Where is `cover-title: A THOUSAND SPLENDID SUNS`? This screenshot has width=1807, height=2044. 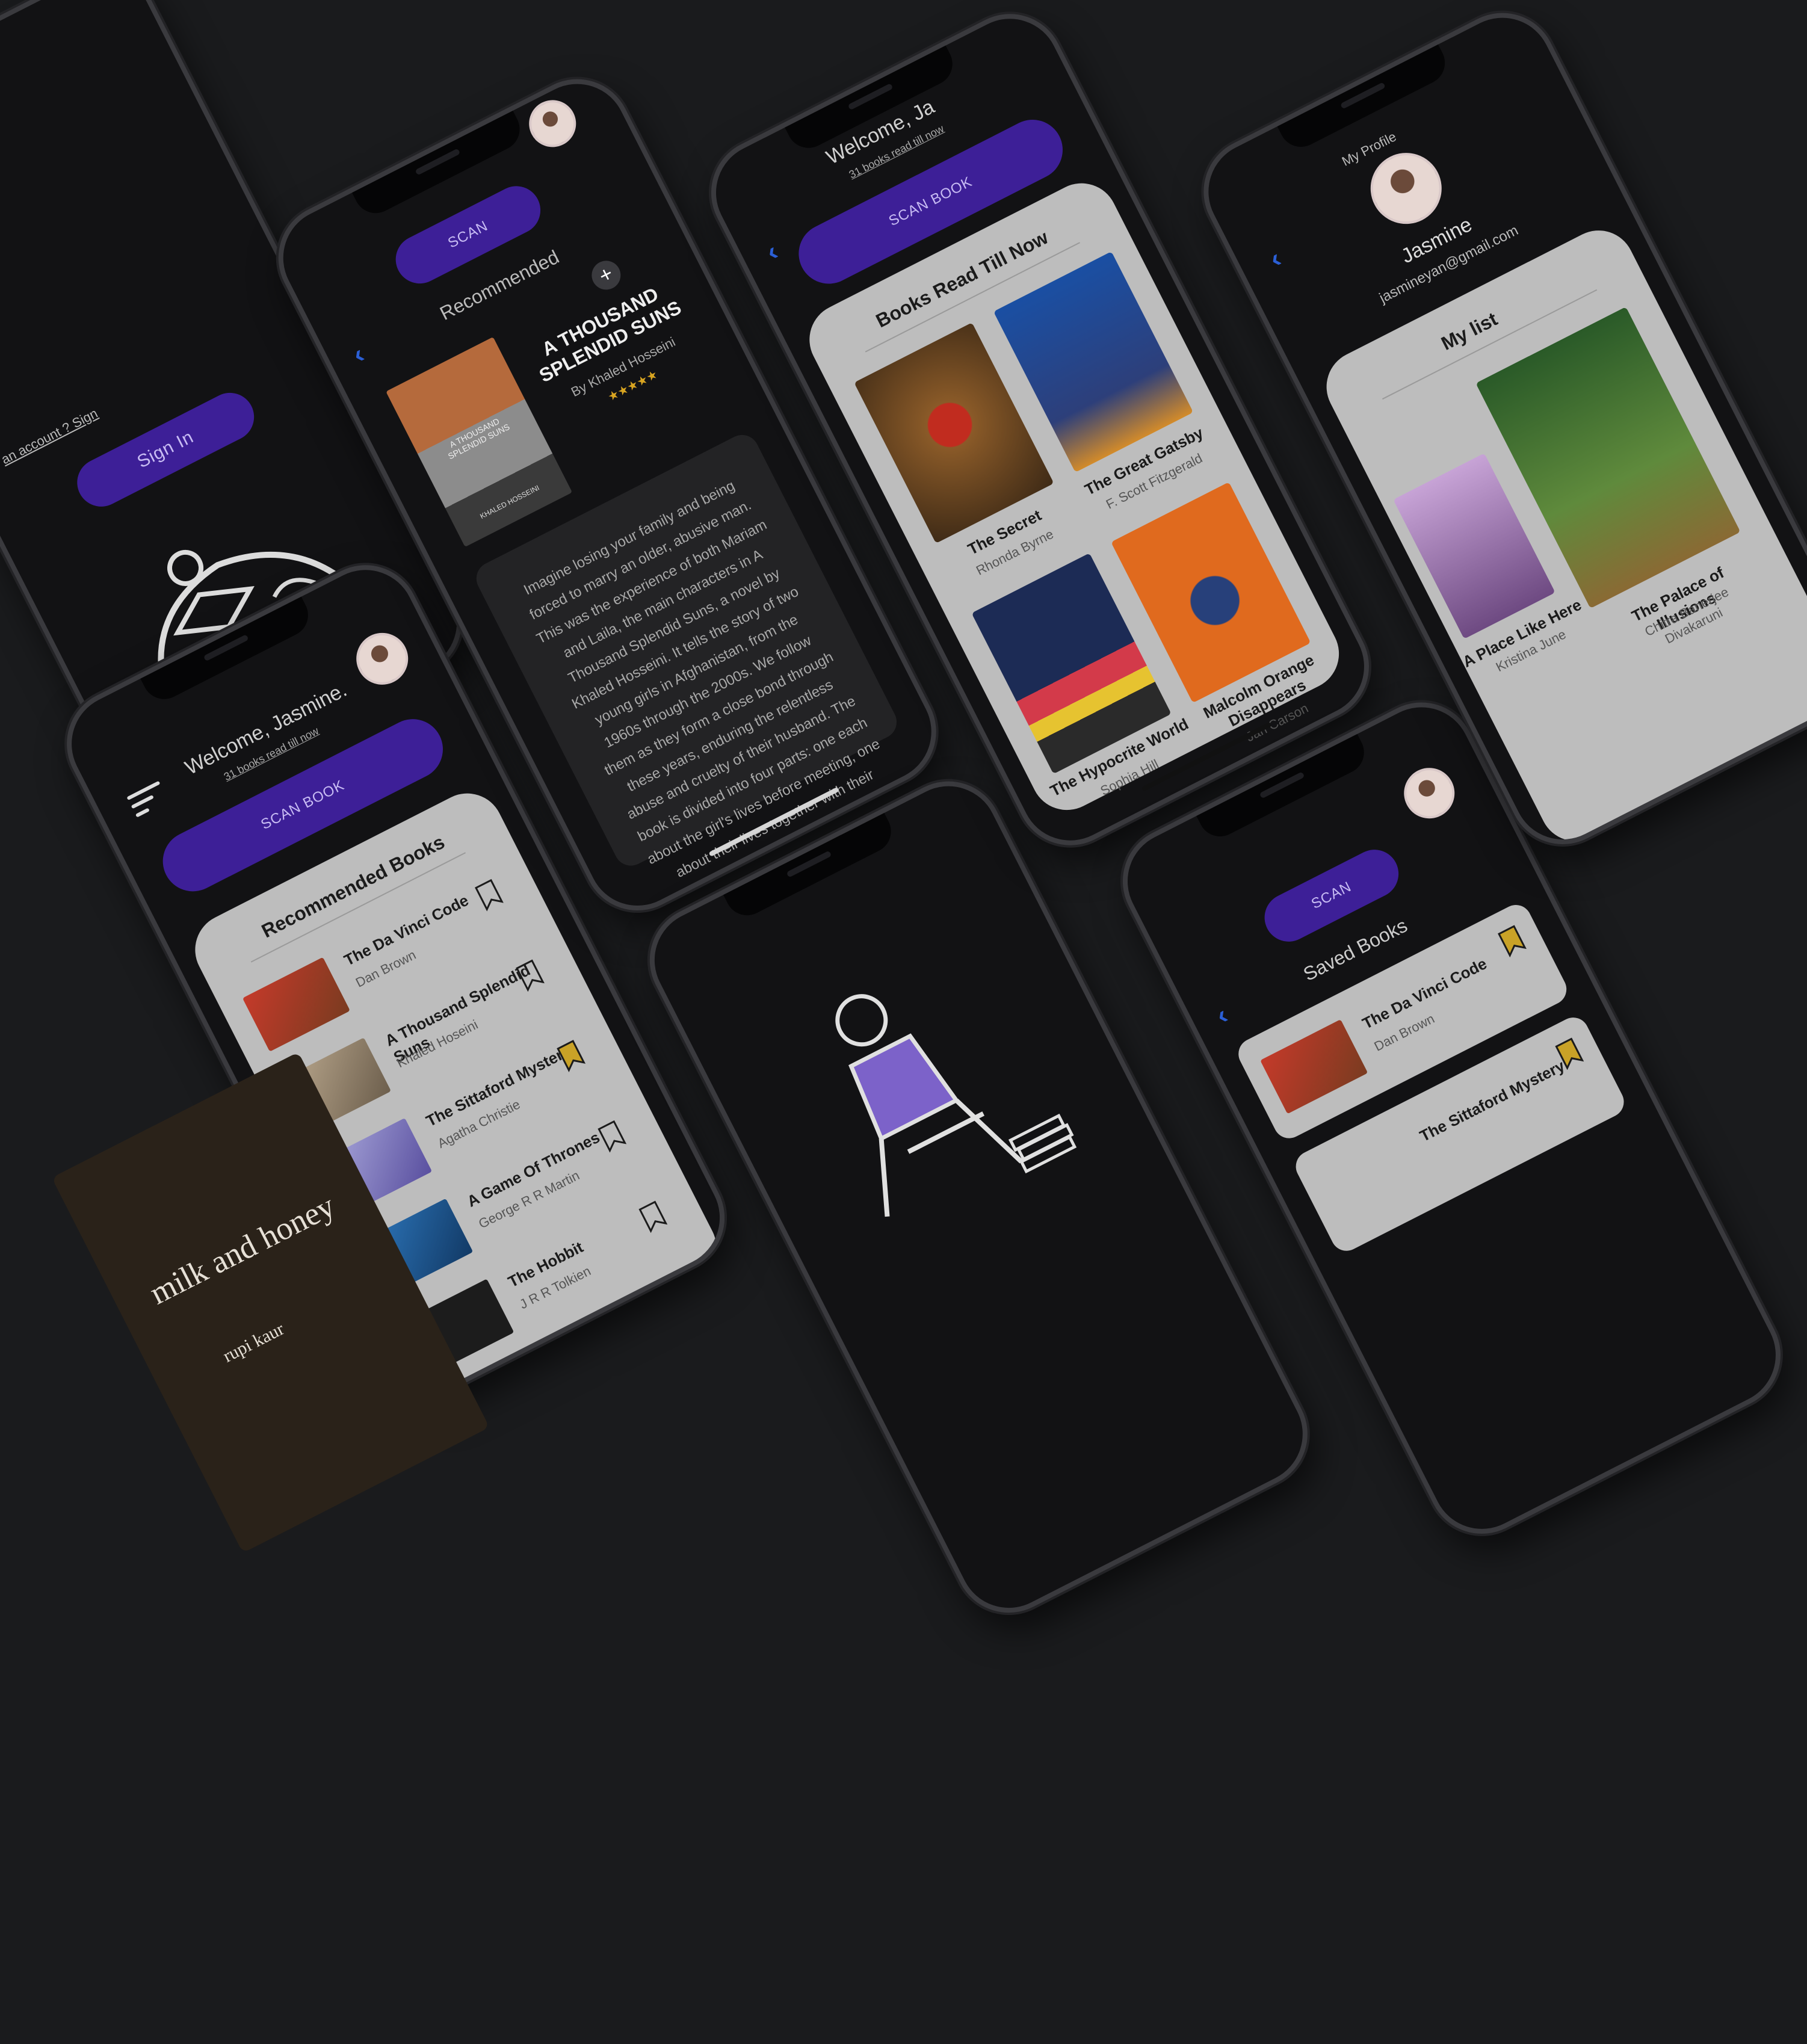 cover-title: A THOUSAND SPLENDID SUNS is located at coordinates (479, 439).